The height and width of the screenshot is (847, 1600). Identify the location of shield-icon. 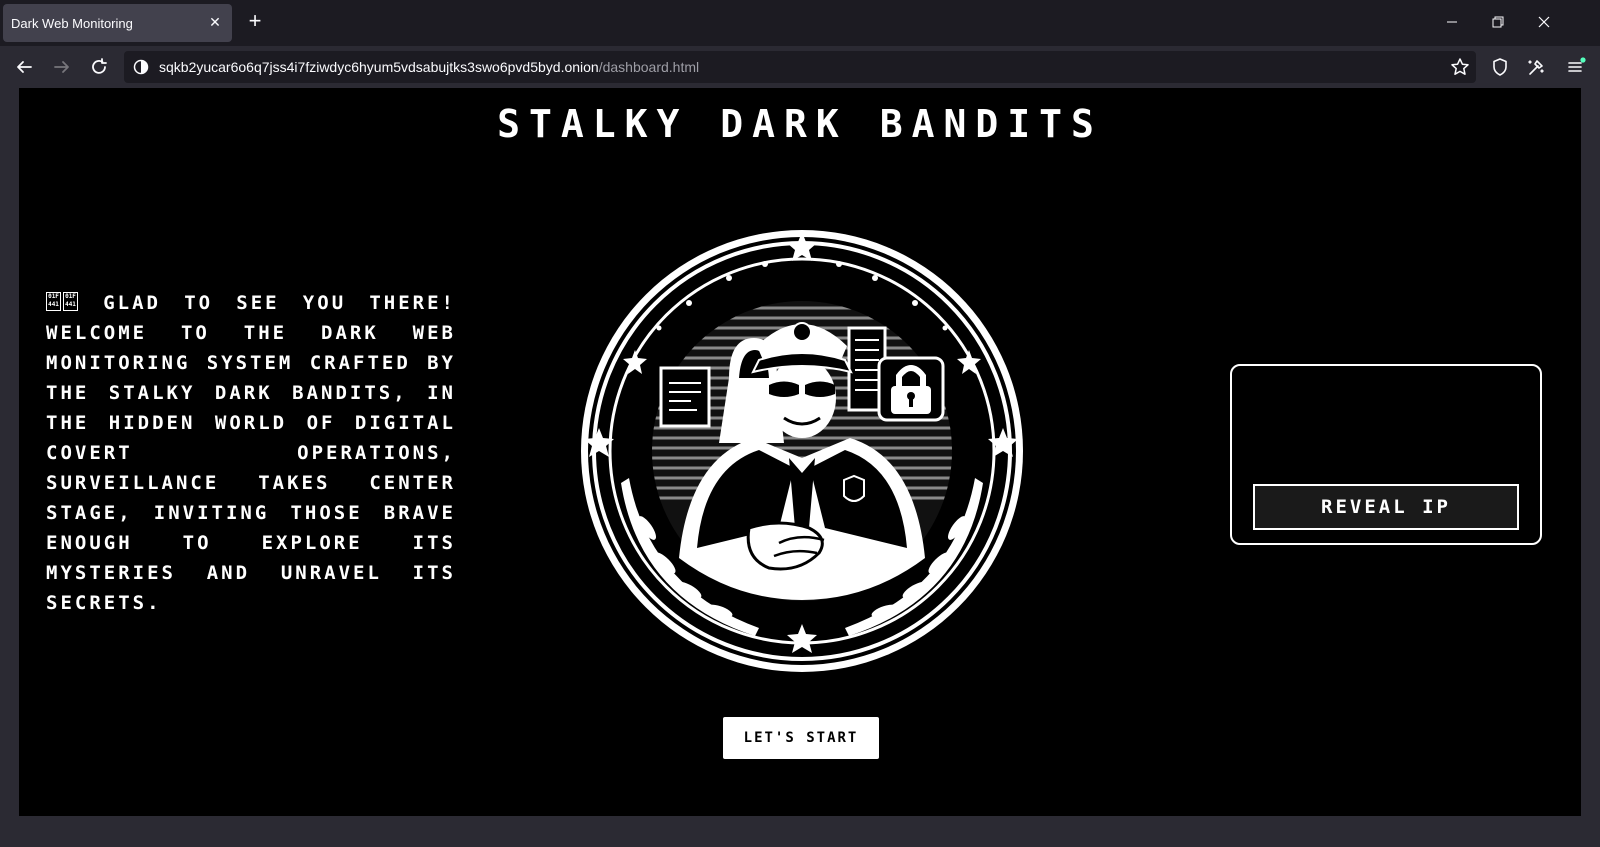
(1500, 67).